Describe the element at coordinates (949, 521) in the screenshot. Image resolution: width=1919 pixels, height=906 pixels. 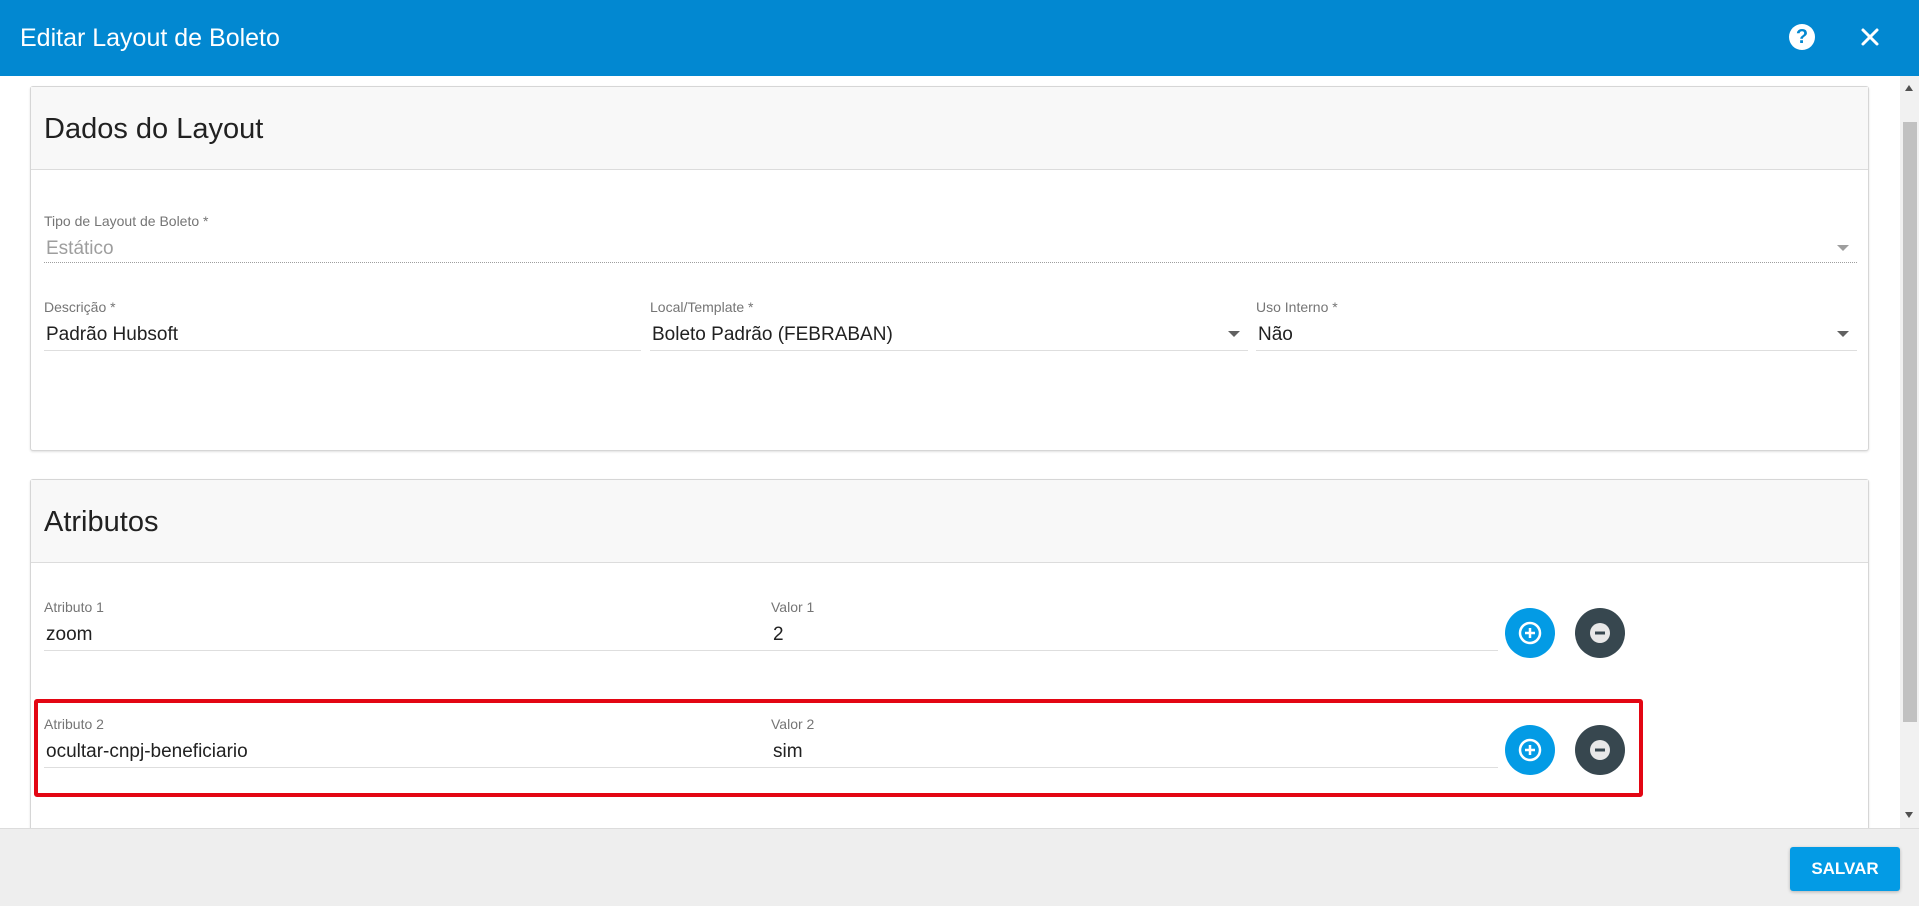
I see `atributos-header: Atributos` at that location.